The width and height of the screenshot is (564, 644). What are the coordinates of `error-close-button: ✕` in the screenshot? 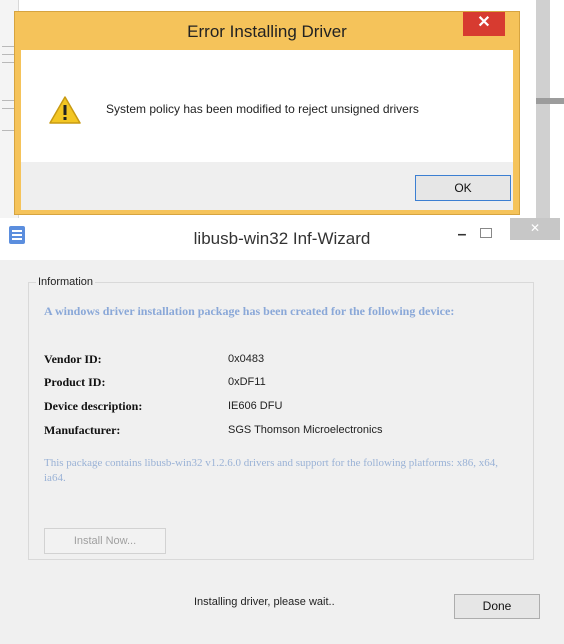 It's located at (484, 24).